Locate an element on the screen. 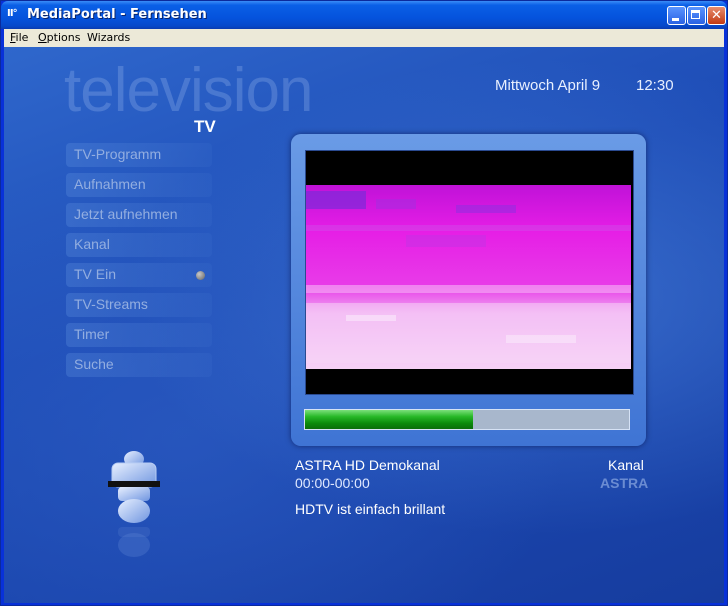 The width and height of the screenshot is (728, 606). title-bar: Ⅱ° MediaPortal - Fernsehen ✕ is located at coordinates (364, 15).